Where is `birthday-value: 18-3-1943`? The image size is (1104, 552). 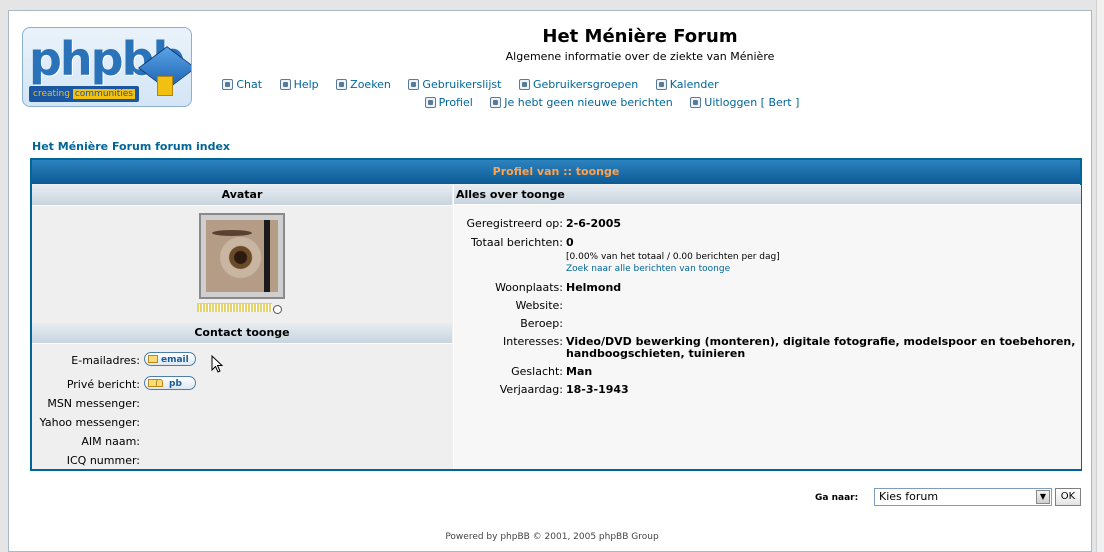 birthday-value: 18-3-1943 is located at coordinates (597, 389).